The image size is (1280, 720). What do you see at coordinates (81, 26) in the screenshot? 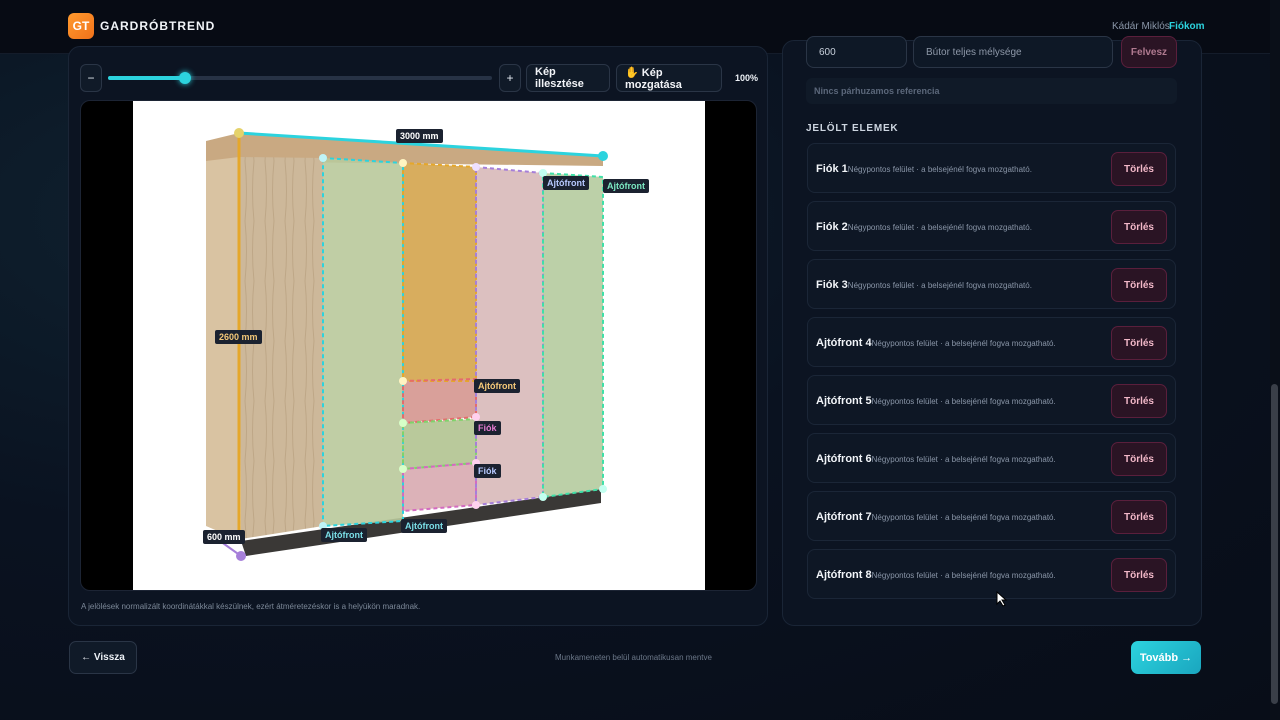
I see `logo-badge: GT` at bounding box center [81, 26].